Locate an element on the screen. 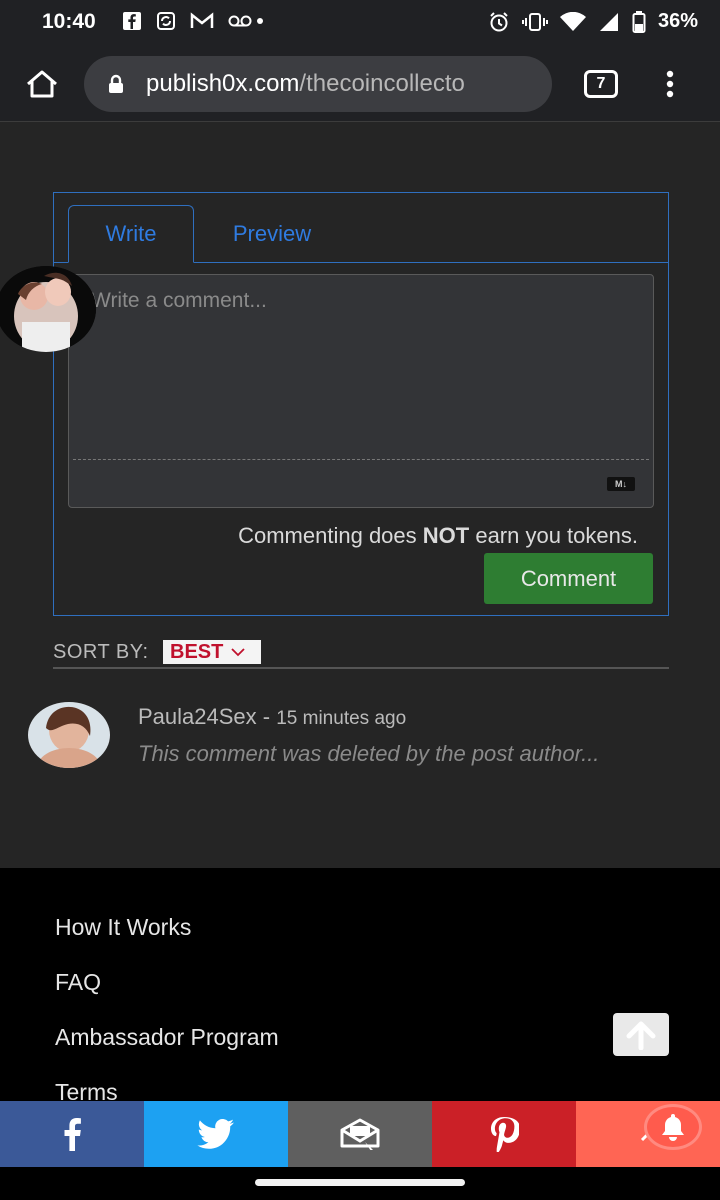  comment-author: Paula24Sex is located at coordinates (197, 716).